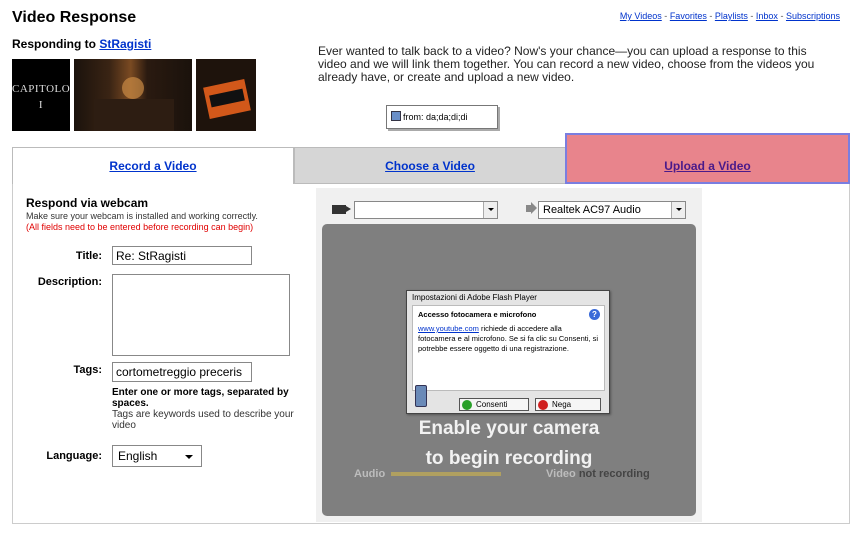 This screenshot has height=537, width=850. I want to click on tags-input, so click(182, 372).